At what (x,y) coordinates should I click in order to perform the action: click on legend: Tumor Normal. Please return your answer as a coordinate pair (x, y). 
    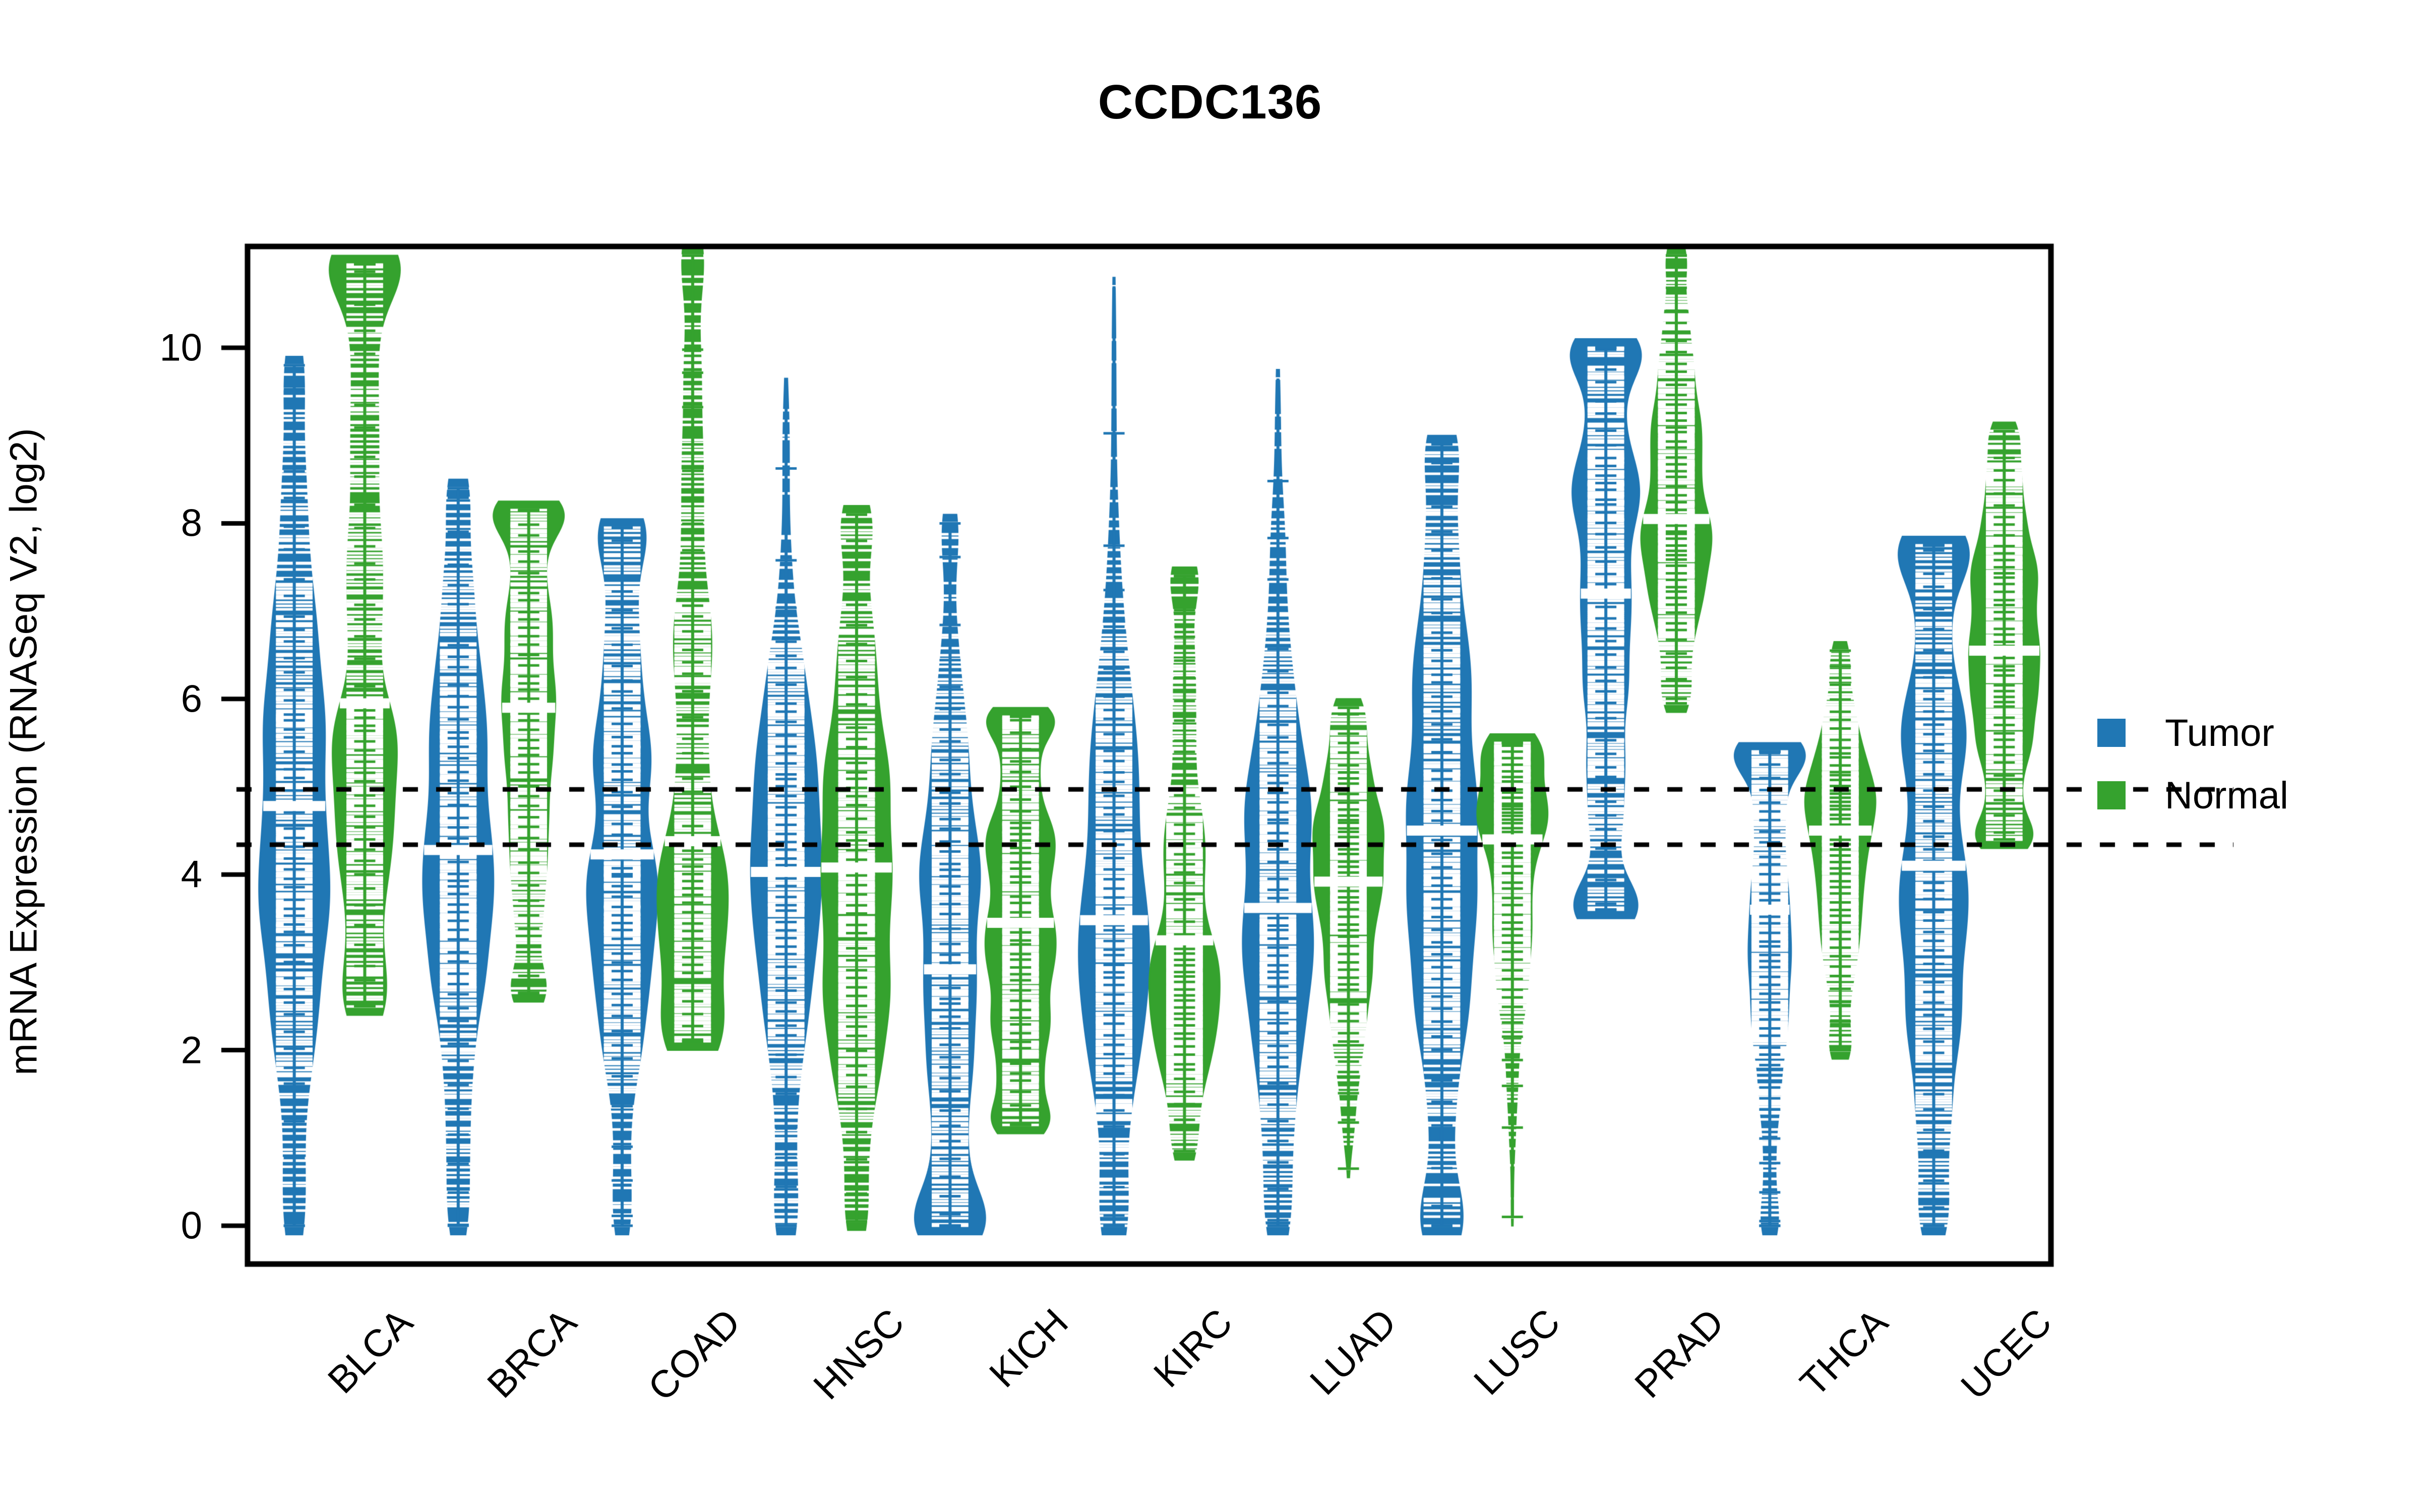
    Looking at the image, I should click on (2192, 765).